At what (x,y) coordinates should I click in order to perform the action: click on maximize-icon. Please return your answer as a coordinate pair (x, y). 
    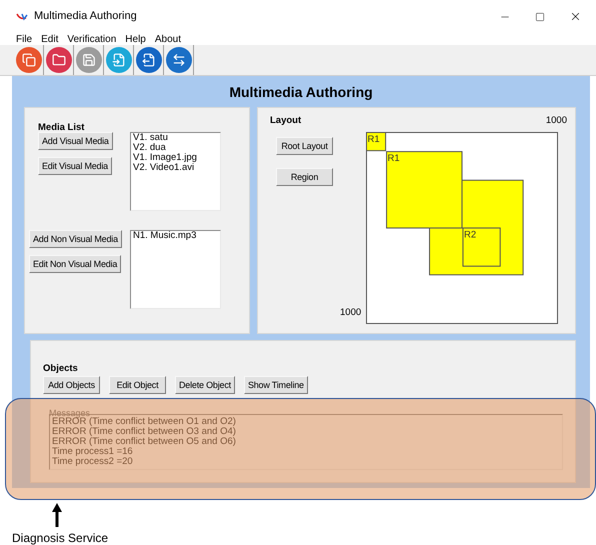
    Looking at the image, I should click on (540, 17).